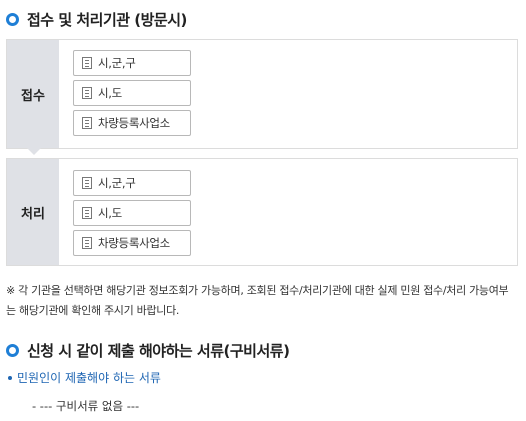 This screenshot has height=421, width=526. Describe the element at coordinates (34, 151) in the screenshot. I see `arrow-down-icon` at that location.